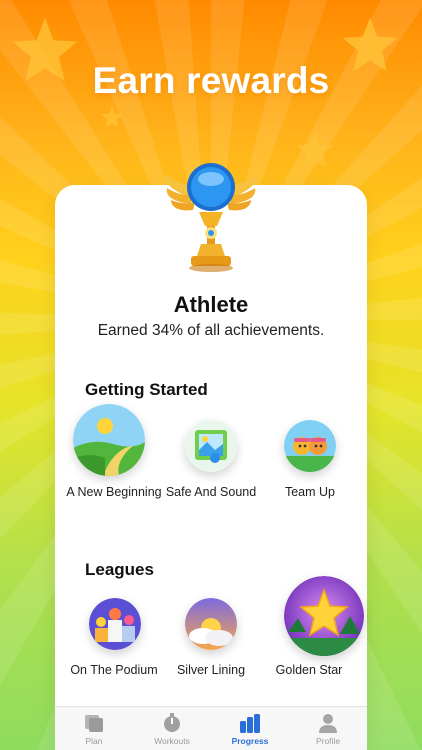 This screenshot has height=750, width=422. Describe the element at coordinates (211, 217) in the screenshot. I see `trophy-icon` at that location.